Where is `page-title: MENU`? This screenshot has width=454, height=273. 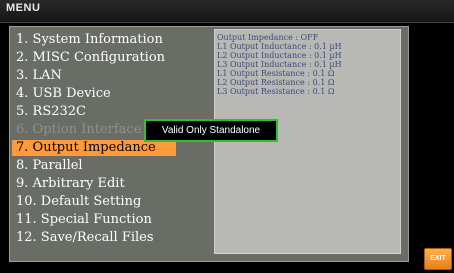
page-title: MENU is located at coordinates (23, 8).